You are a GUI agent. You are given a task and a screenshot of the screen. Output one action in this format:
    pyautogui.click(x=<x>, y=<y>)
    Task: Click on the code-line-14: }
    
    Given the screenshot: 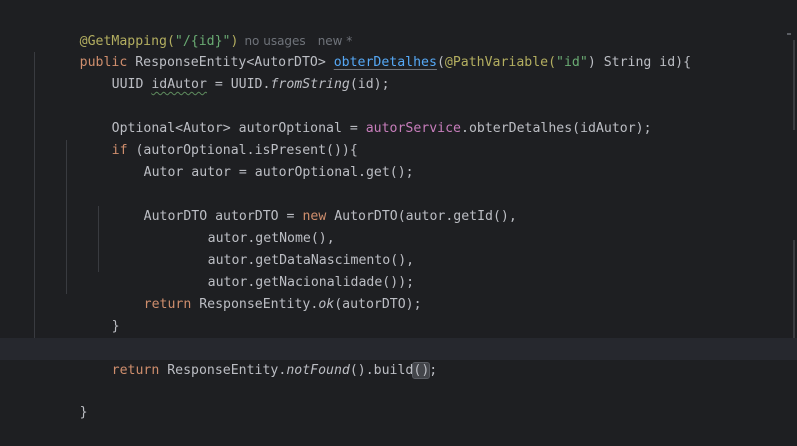 What is the action you would take?
    pyautogui.click(x=398, y=314)
    